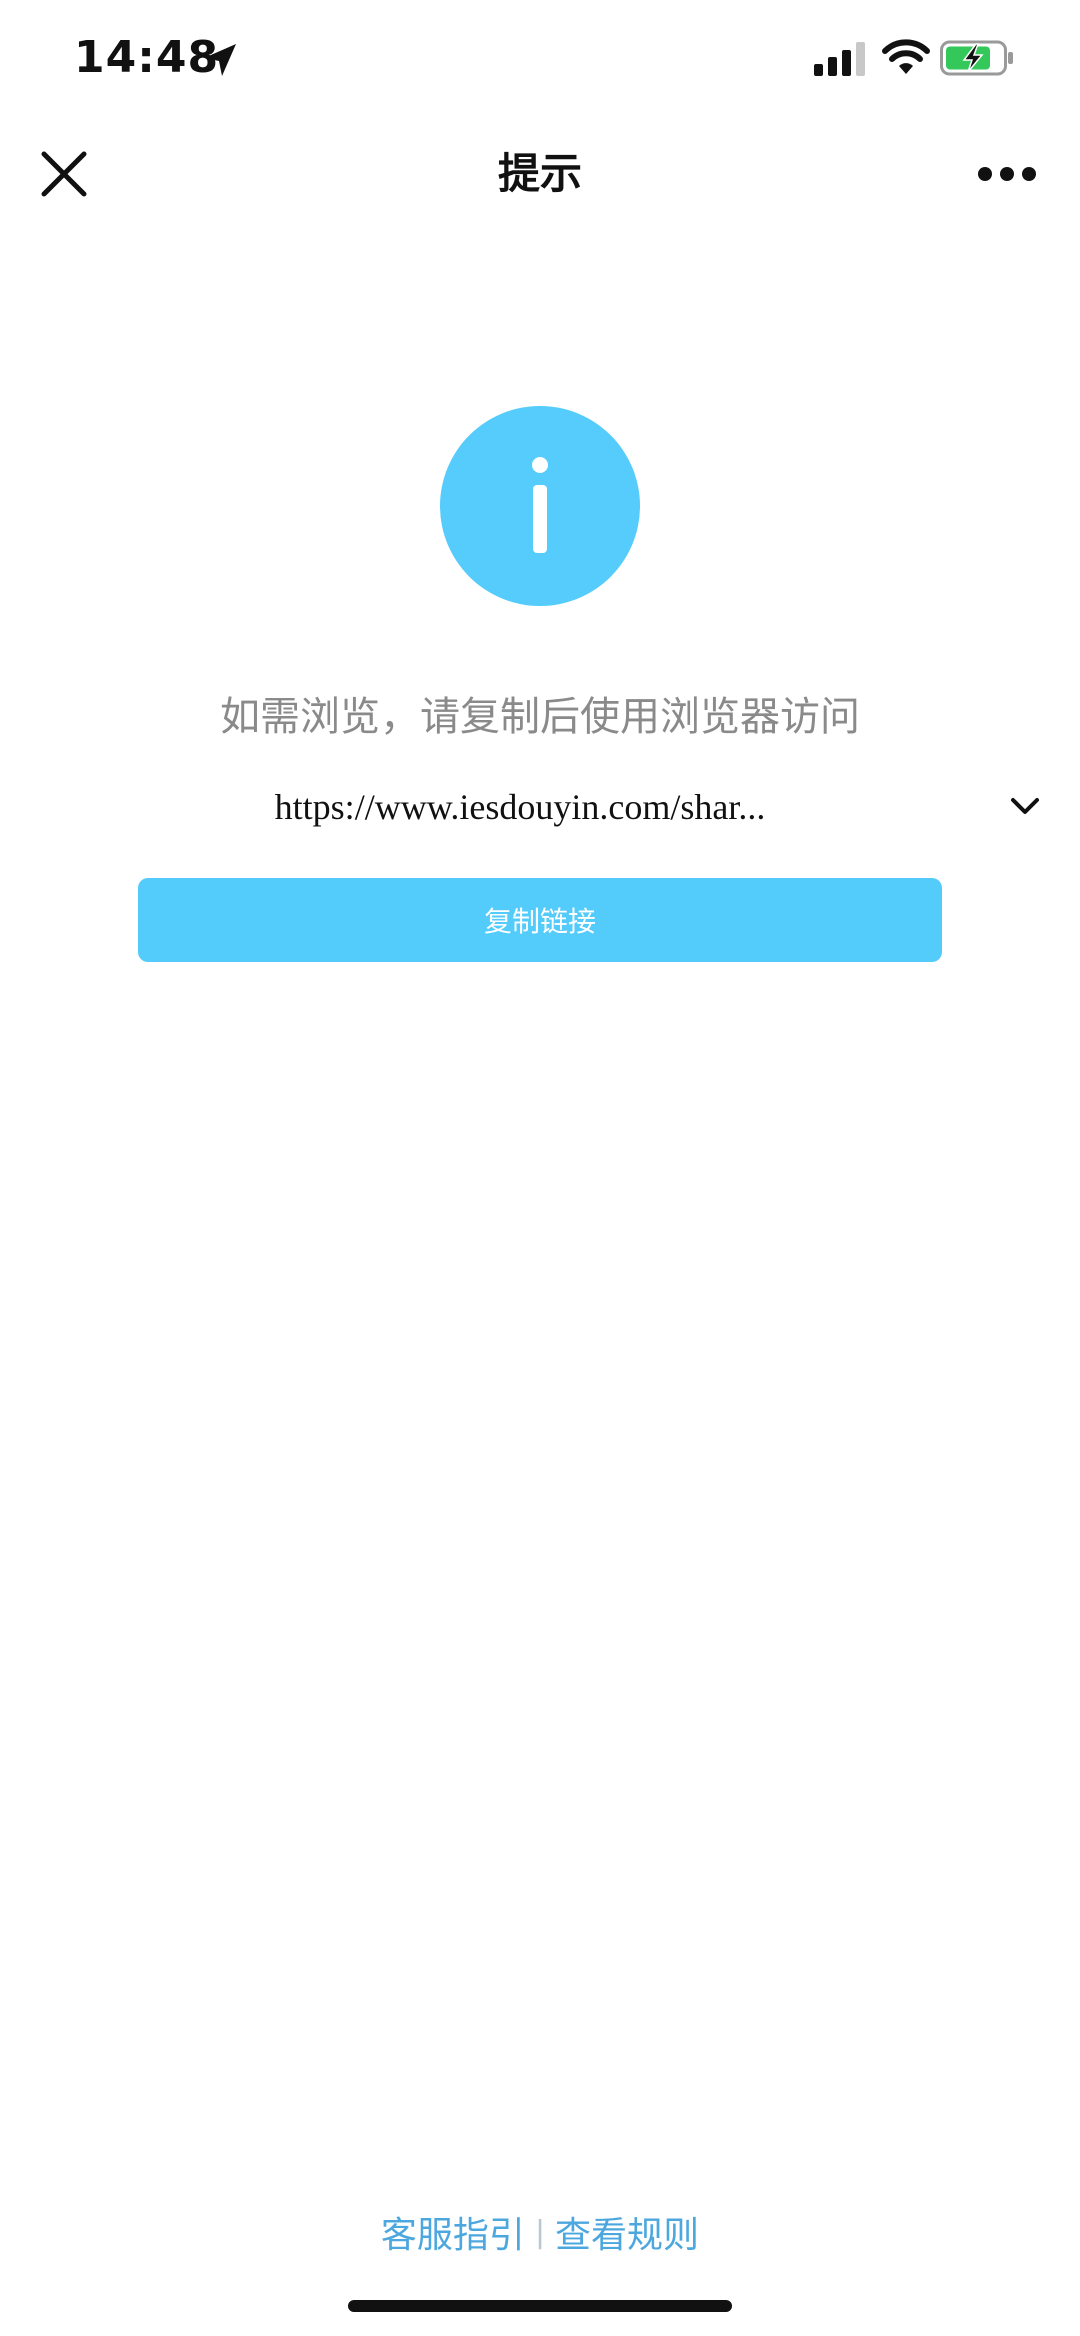  What do you see at coordinates (220, 60) in the screenshot?
I see `location-arrow-icon` at bounding box center [220, 60].